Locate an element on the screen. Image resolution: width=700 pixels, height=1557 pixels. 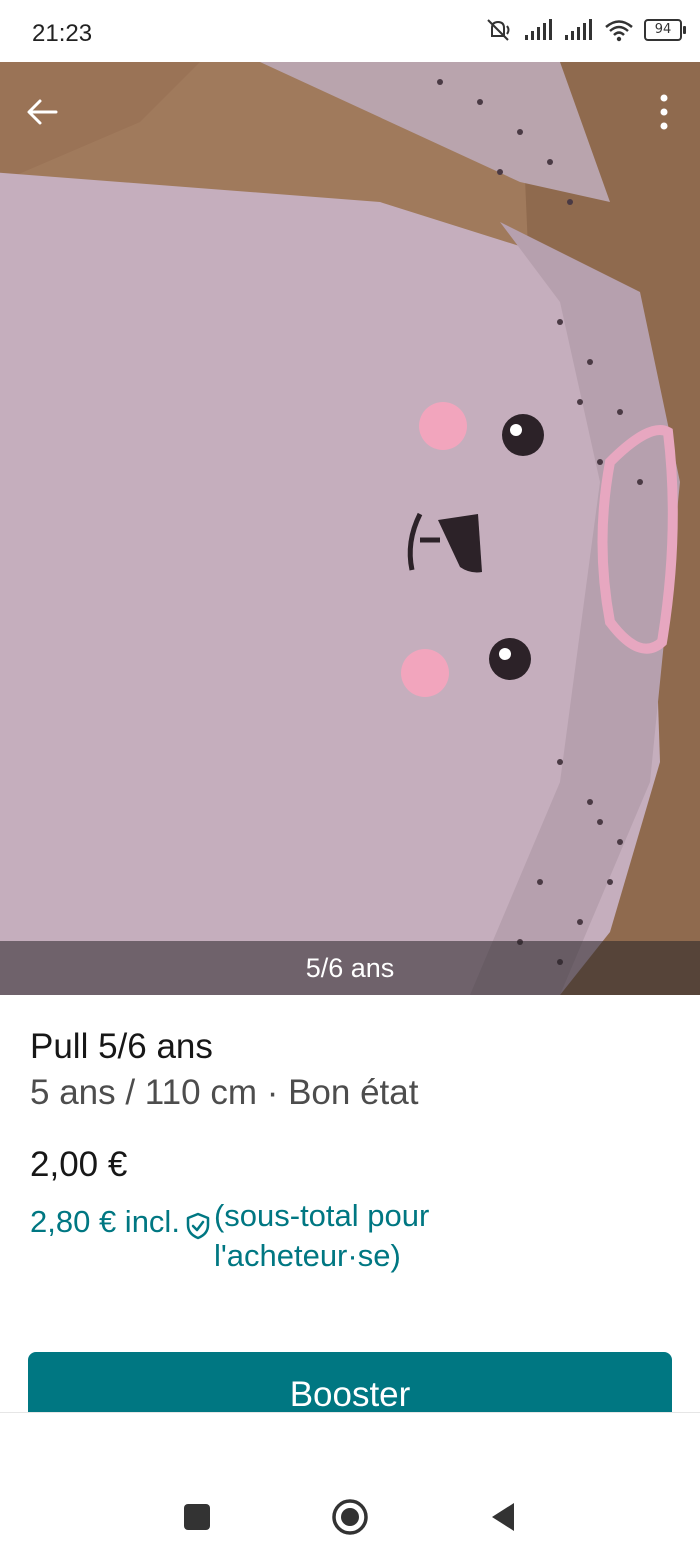
photo-caption-bar: 5/6 ans is located at coordinates (350, 968).